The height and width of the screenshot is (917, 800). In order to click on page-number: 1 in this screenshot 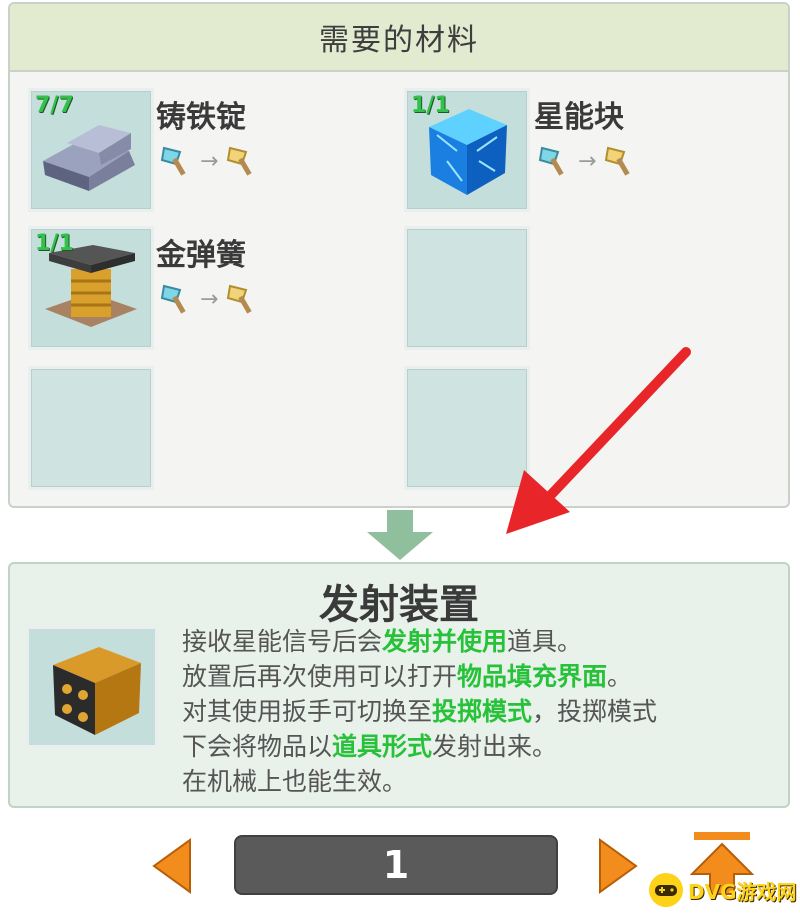, I will do `click(396, 865)`.